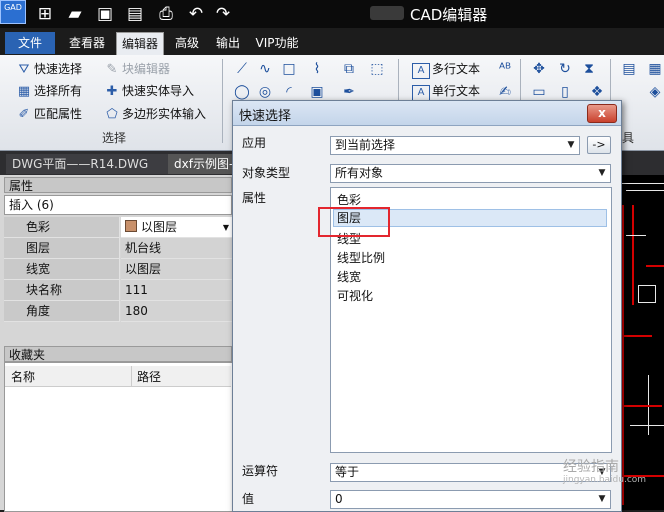  What do you see at coordinates (470, 173) in the screenshot?
I see `object-type-combo: 所有对象 ▼` at bounding box center [470, 173].